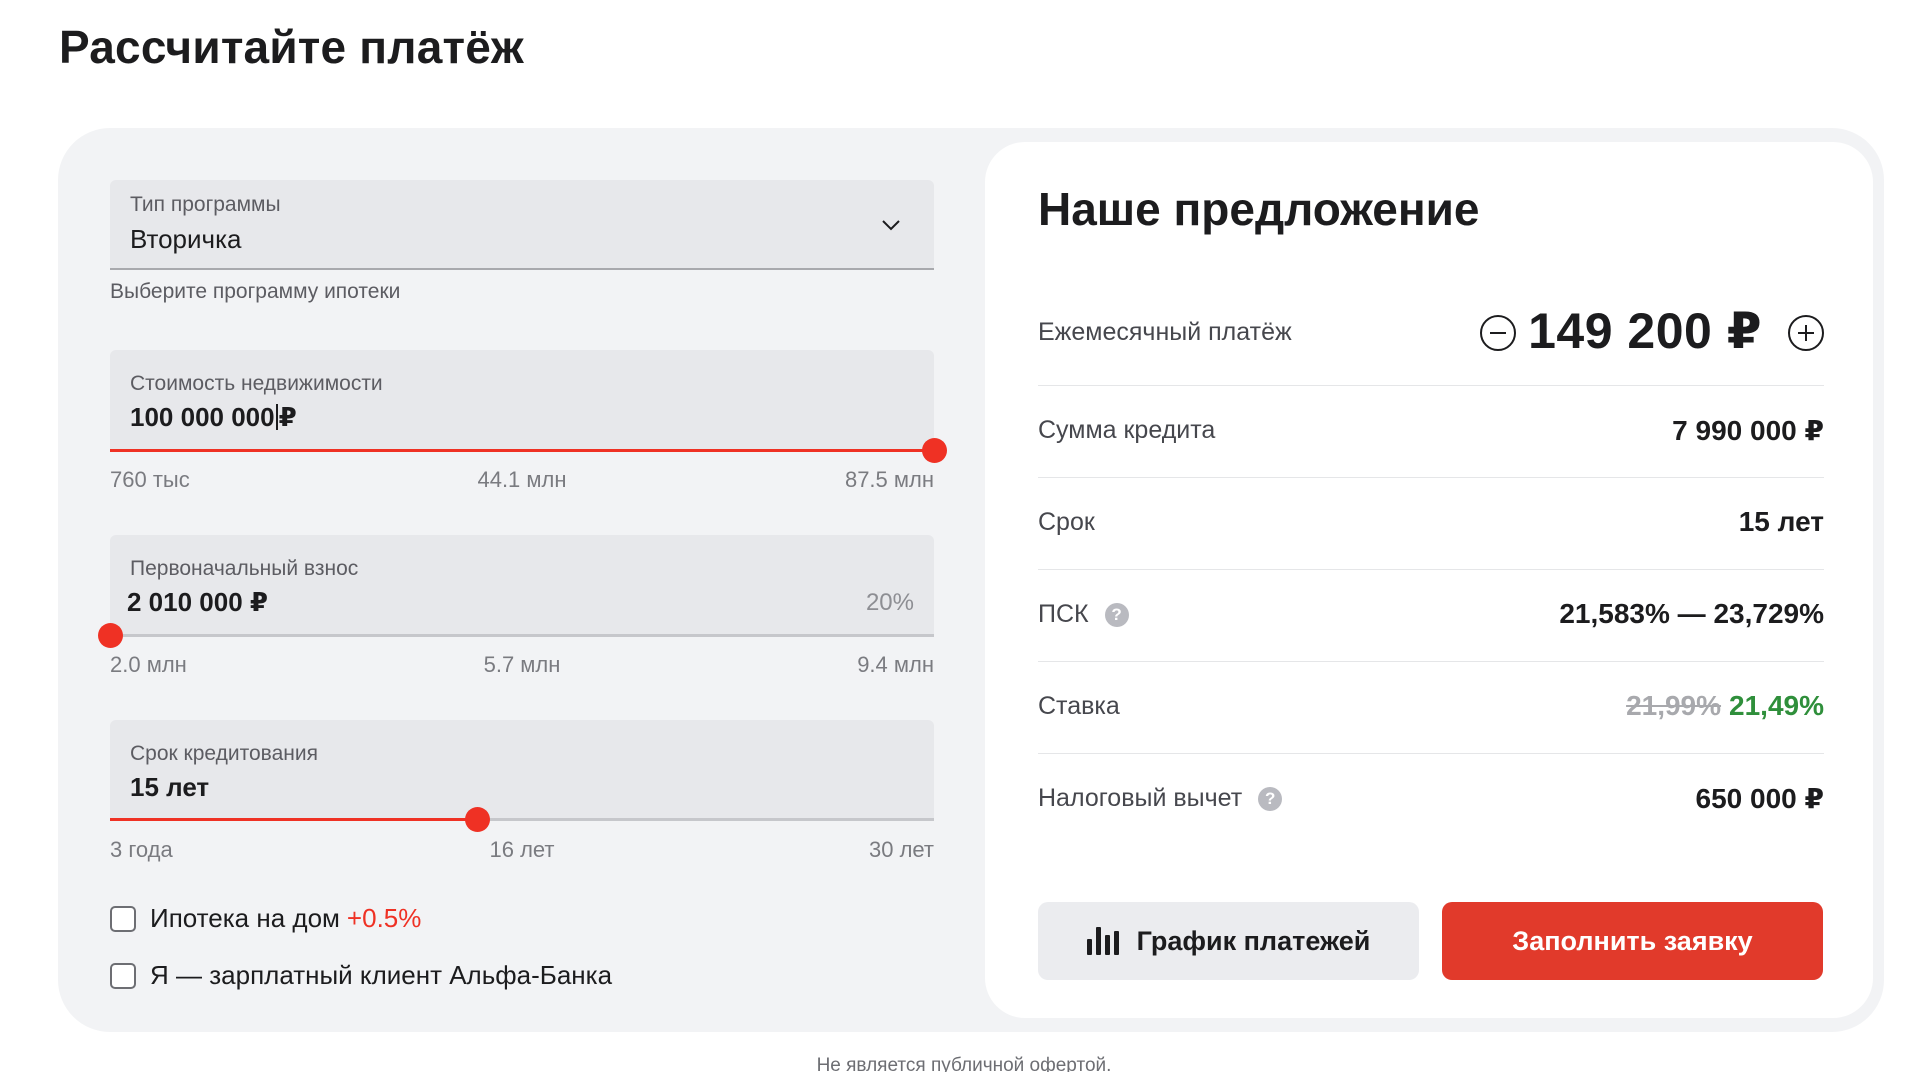  What do you see at coordinates (516, 635) in the screenshot?
I see `down-payment-slider` at bounding box center [516, 635].